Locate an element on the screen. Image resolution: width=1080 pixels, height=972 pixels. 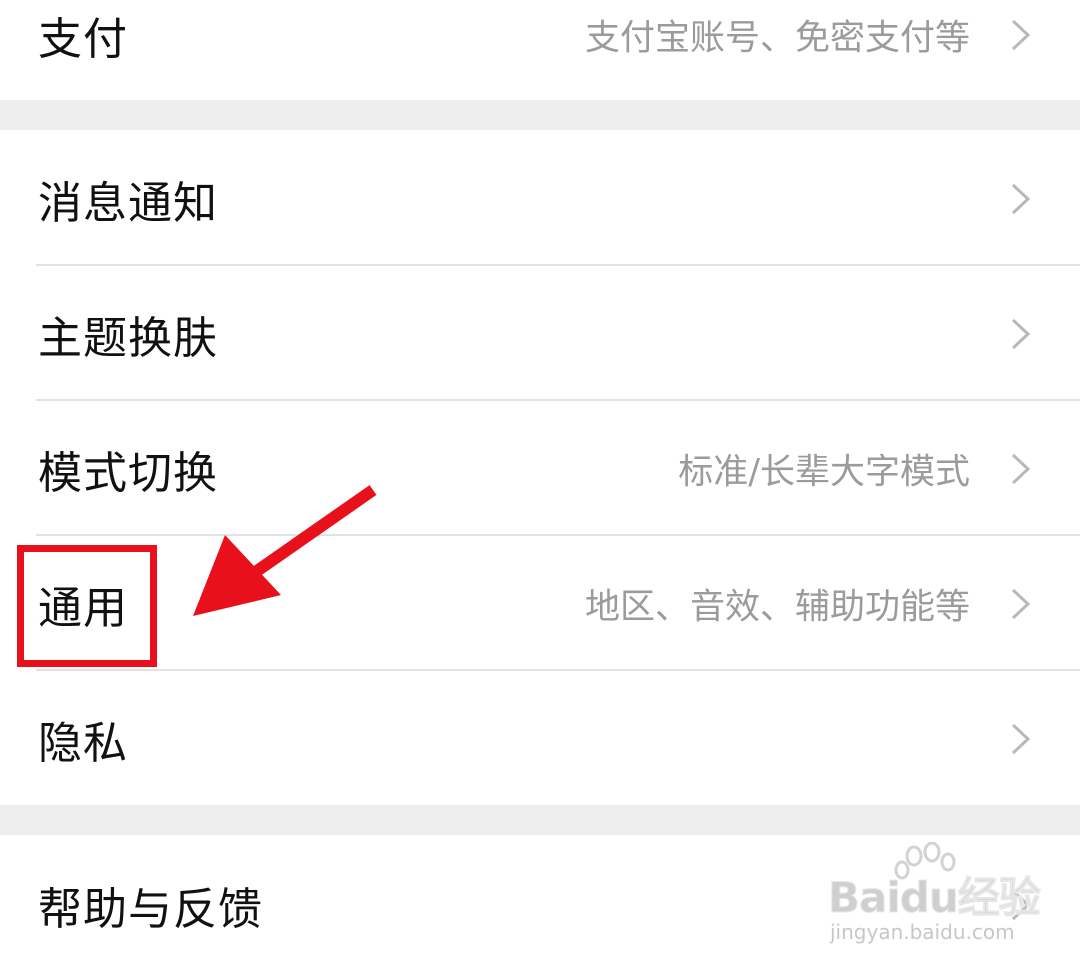
settings-row-theme: 主题换肤 is located at coordinates (540, 334).